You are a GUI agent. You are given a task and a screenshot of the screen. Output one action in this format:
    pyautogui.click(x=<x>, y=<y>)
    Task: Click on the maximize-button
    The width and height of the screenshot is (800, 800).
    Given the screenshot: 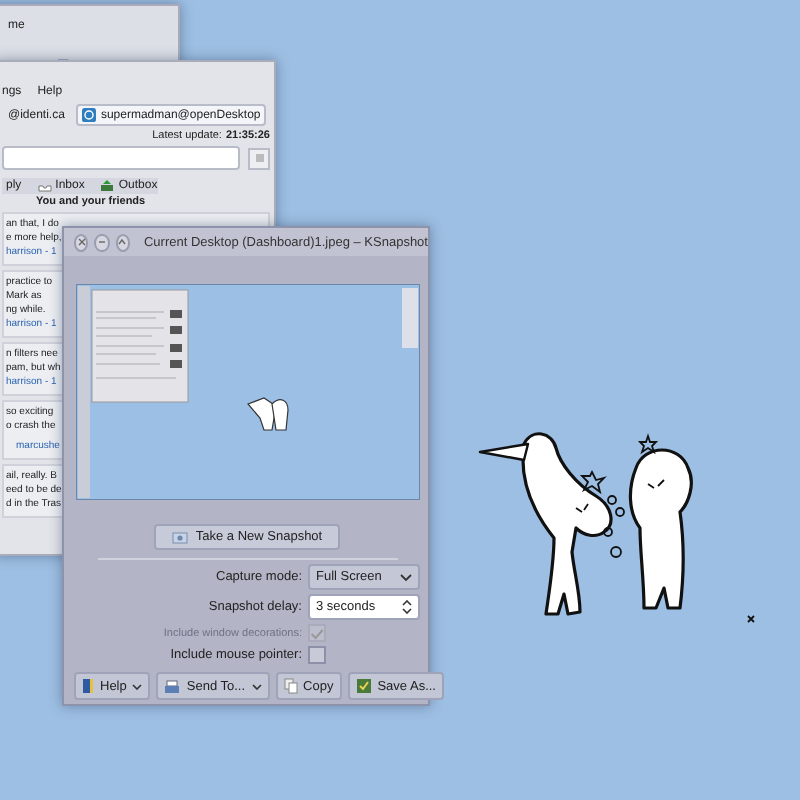 What is the action you would take?
    pyautogui.click(x=122, y=242)
    